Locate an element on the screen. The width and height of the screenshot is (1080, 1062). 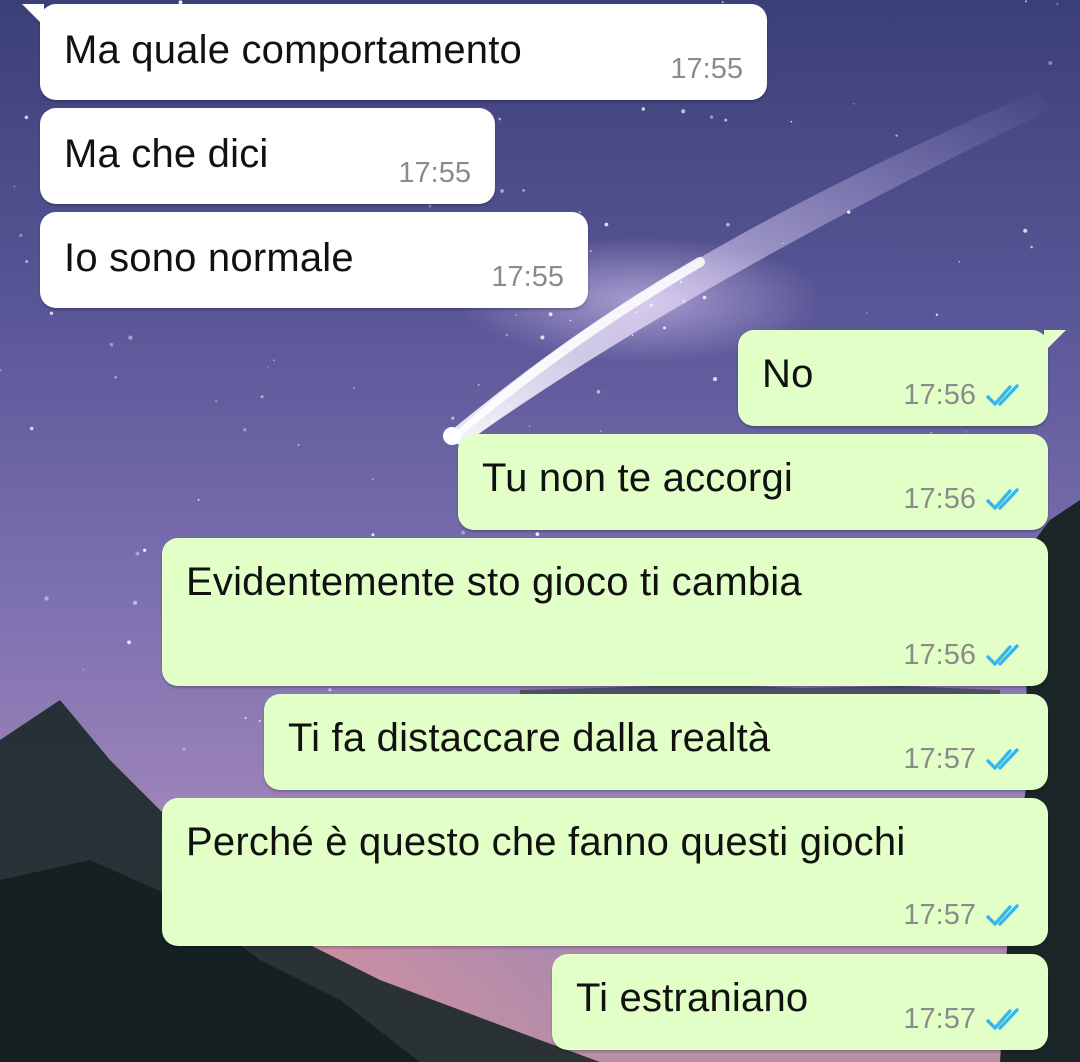
message-bubble-incoming: Ma quale comportamento 17:55 is located at coordinates (394, 52).